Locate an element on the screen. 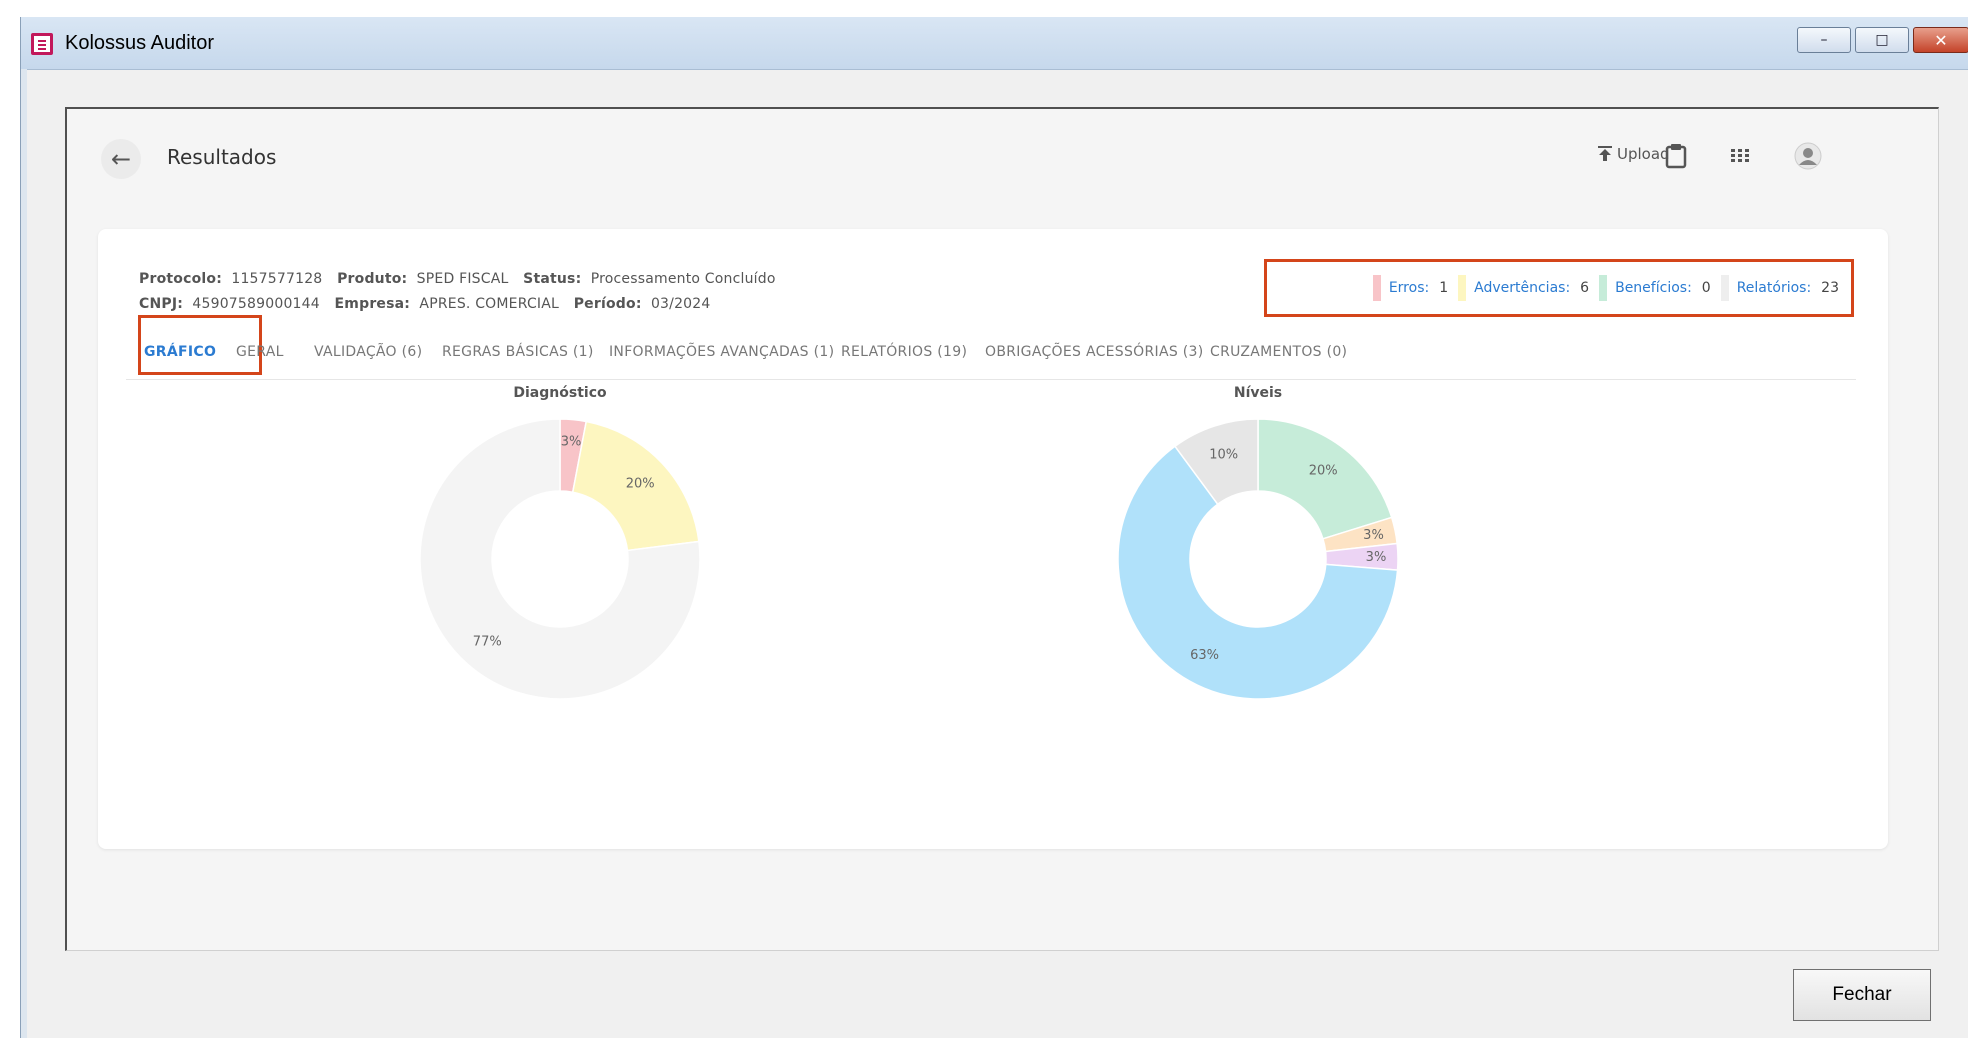 The width and height of the screenshot is (1968, 1038). close-window-button: ✕ is located at coordinates (1940, 40).